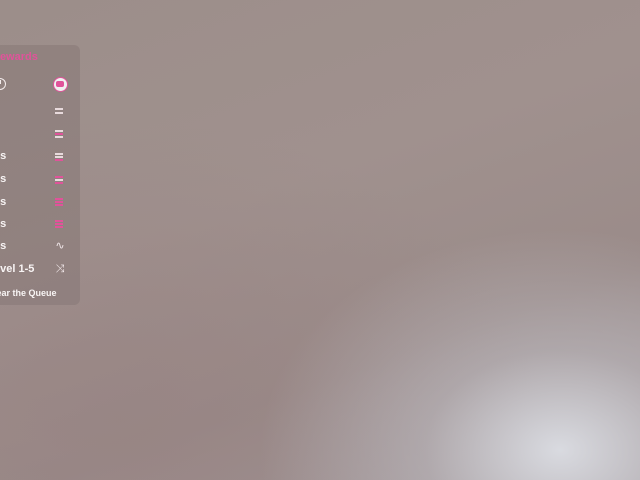 This screenshot has height=480, width=640. I want to click on clear-queue-button: lear the Queue, so click(28, 293).